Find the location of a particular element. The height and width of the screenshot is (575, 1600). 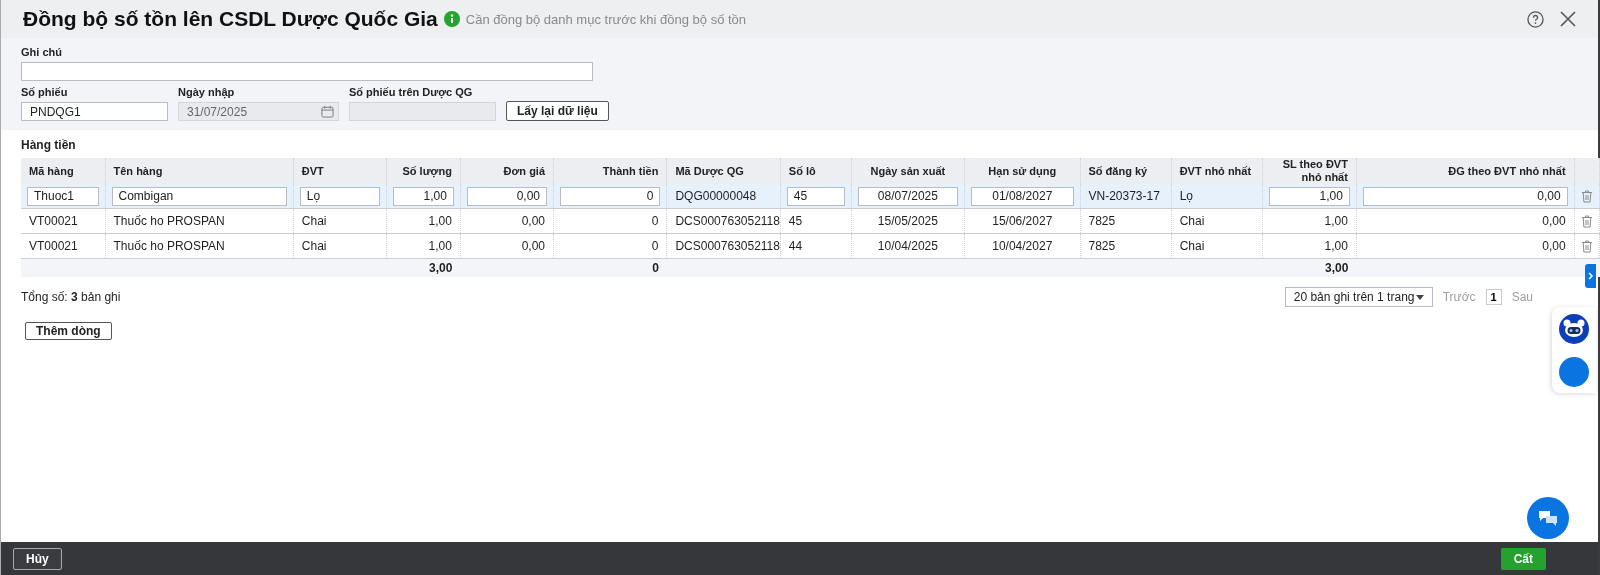

add-row-button: Thêm dòng is located at coordinates (68, 331).